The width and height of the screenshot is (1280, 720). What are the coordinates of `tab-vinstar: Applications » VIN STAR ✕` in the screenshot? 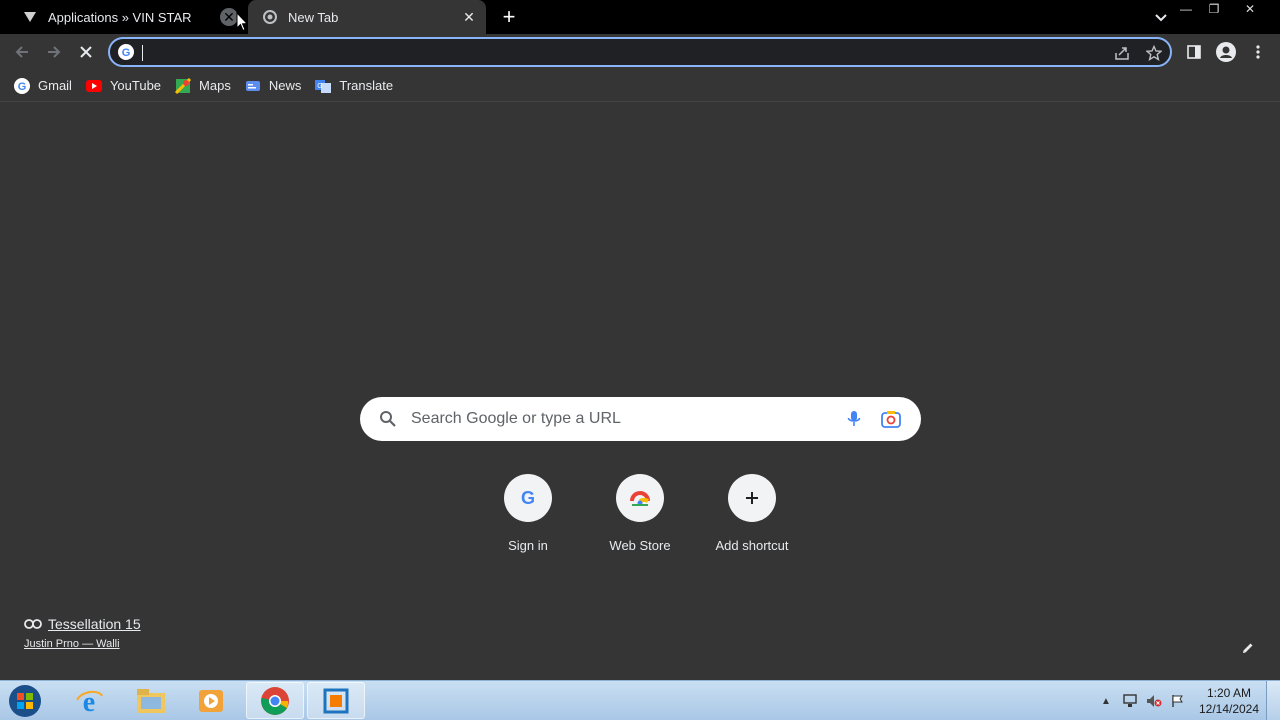 It's located at (127, 17).